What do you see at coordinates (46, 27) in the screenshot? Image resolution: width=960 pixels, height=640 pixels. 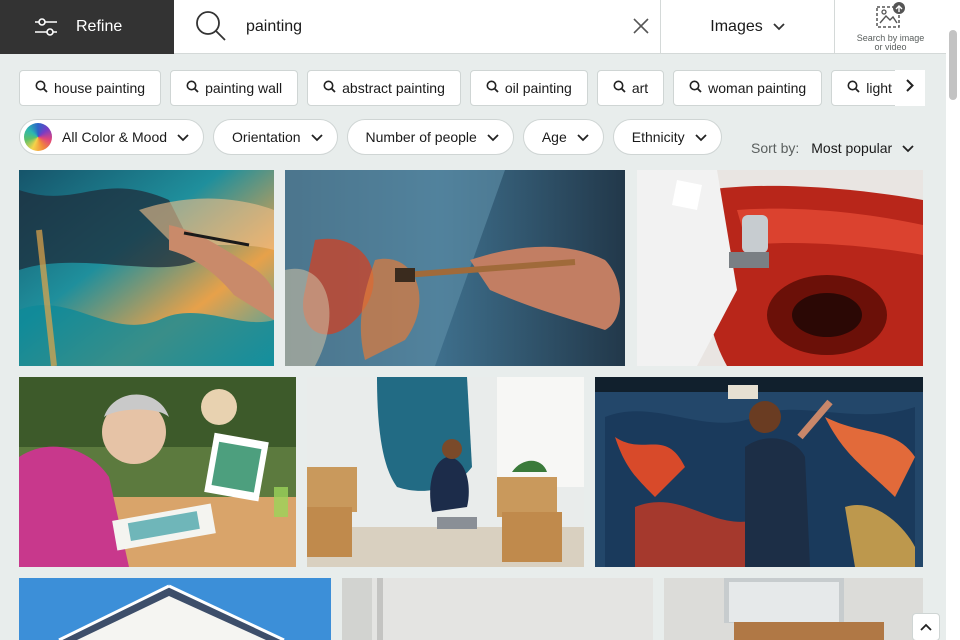 I see `sliders-icon` at bounding box center [46, 27].